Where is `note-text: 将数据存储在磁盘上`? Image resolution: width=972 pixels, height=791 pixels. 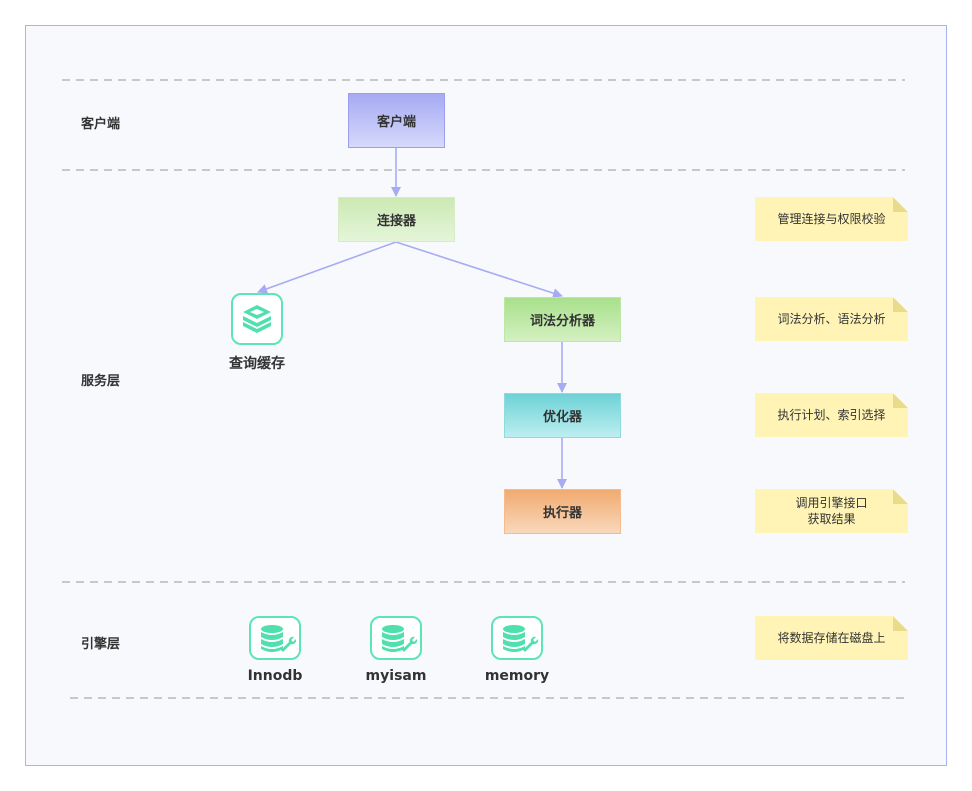
note-text: 将数据存储在磁盘上 is located at coordinates (831, 638).